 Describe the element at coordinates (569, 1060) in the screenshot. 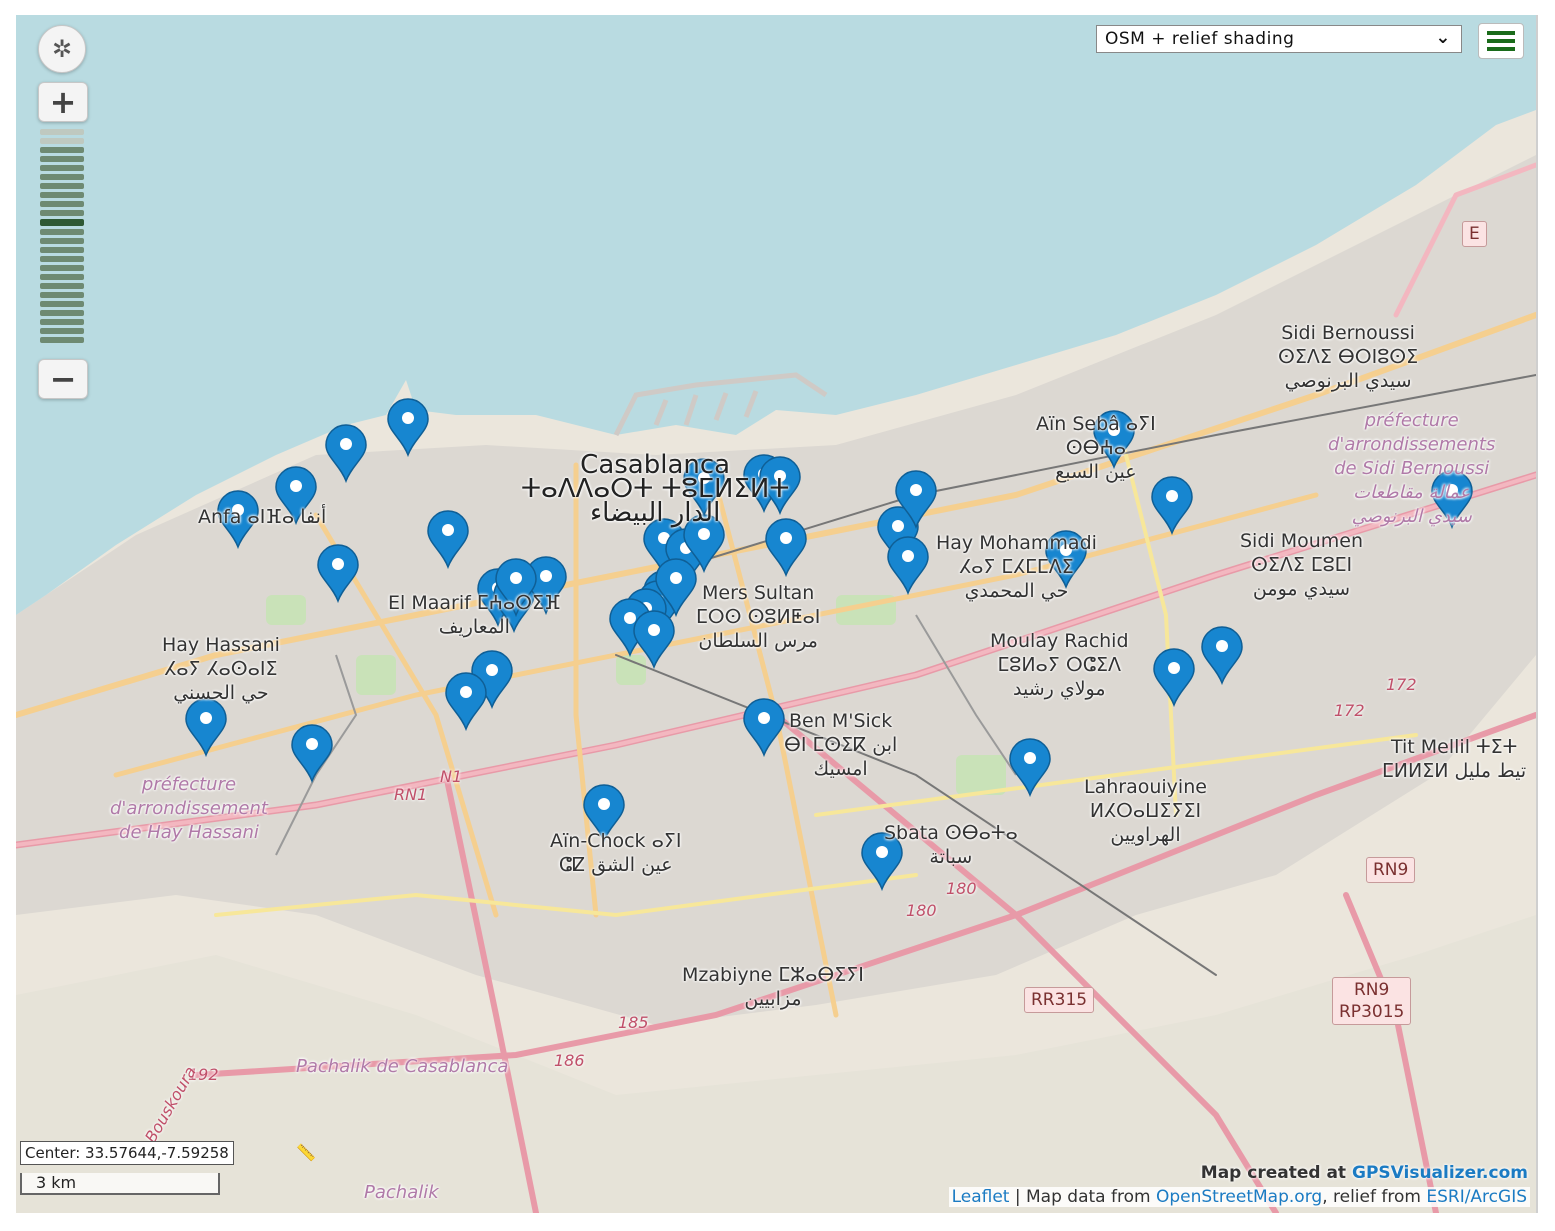

I see `road-number-r186: 186` at that location.